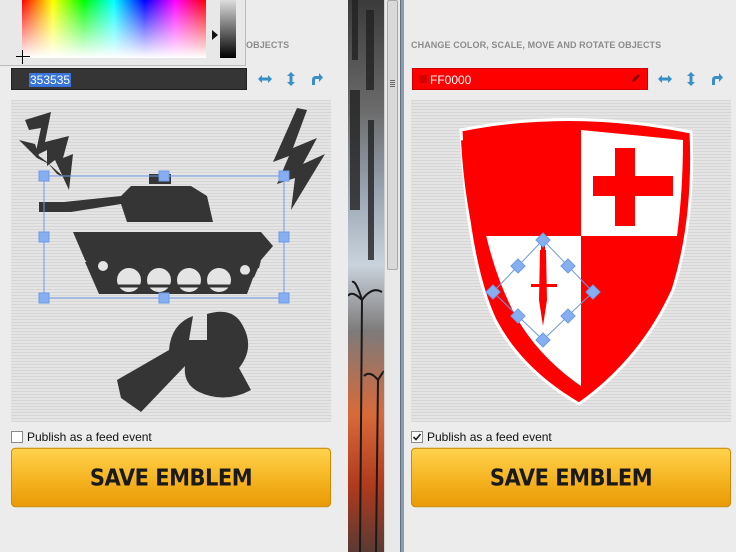 This screenshot has width=736, height=552. I want to click on hue-saturation-field, so click(114, 29).